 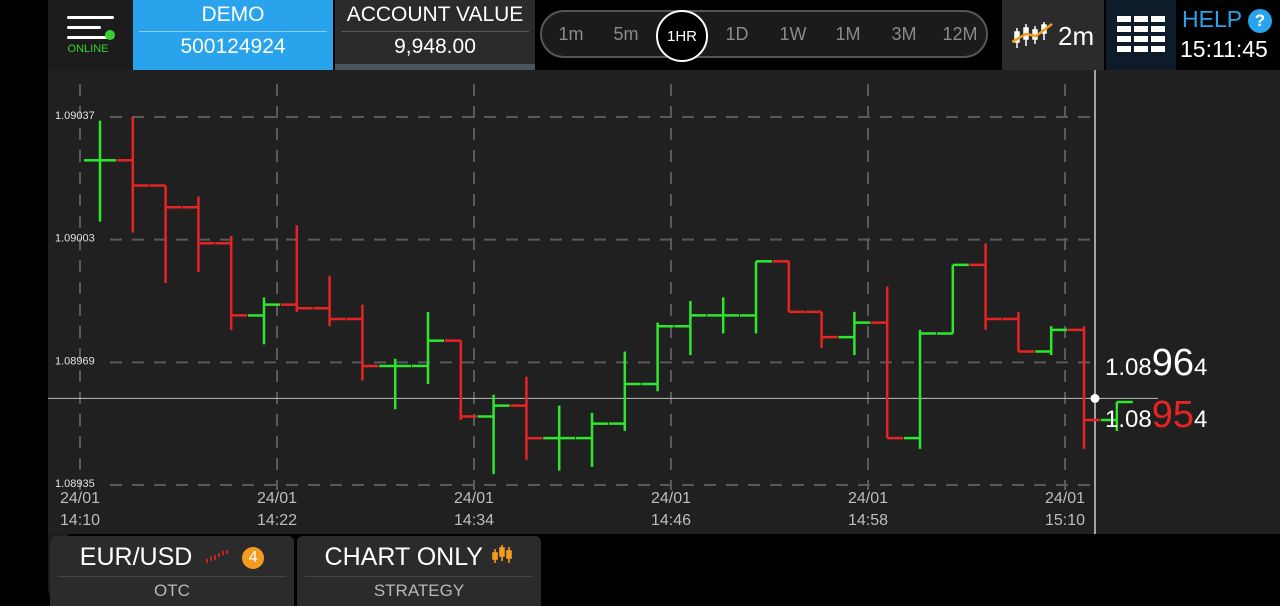 I want to click on online-status-dot, so click(x=110, y=35).